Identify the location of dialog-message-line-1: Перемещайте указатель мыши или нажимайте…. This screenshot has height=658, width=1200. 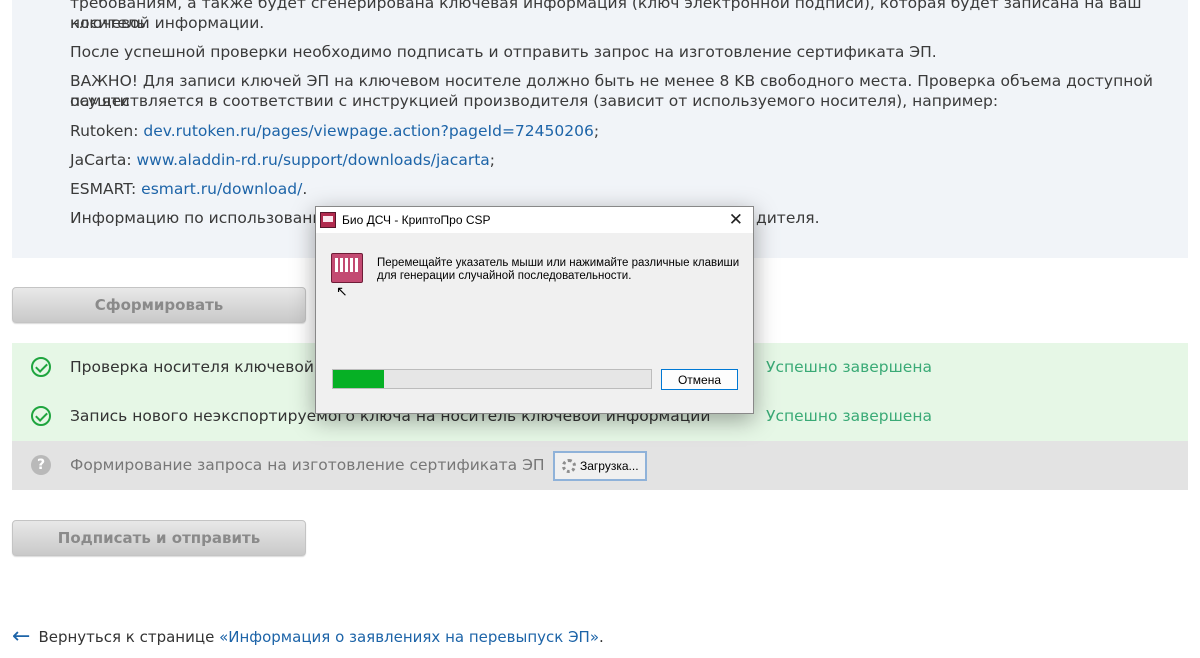
(558, 263).